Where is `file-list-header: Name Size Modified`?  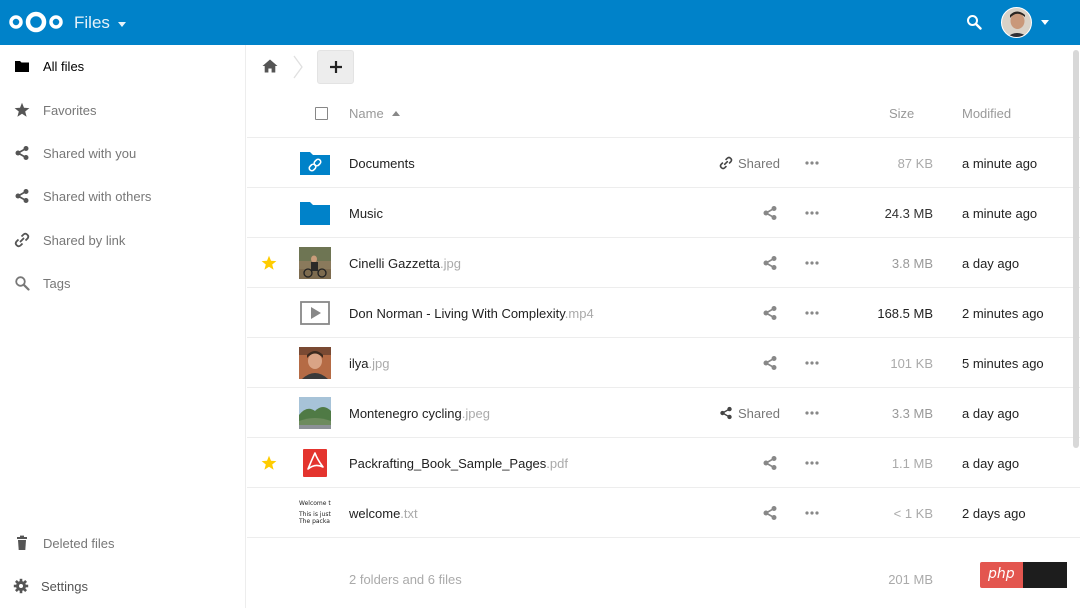 file-list-header: Name Size Modified is located at coordinates (663, 116).